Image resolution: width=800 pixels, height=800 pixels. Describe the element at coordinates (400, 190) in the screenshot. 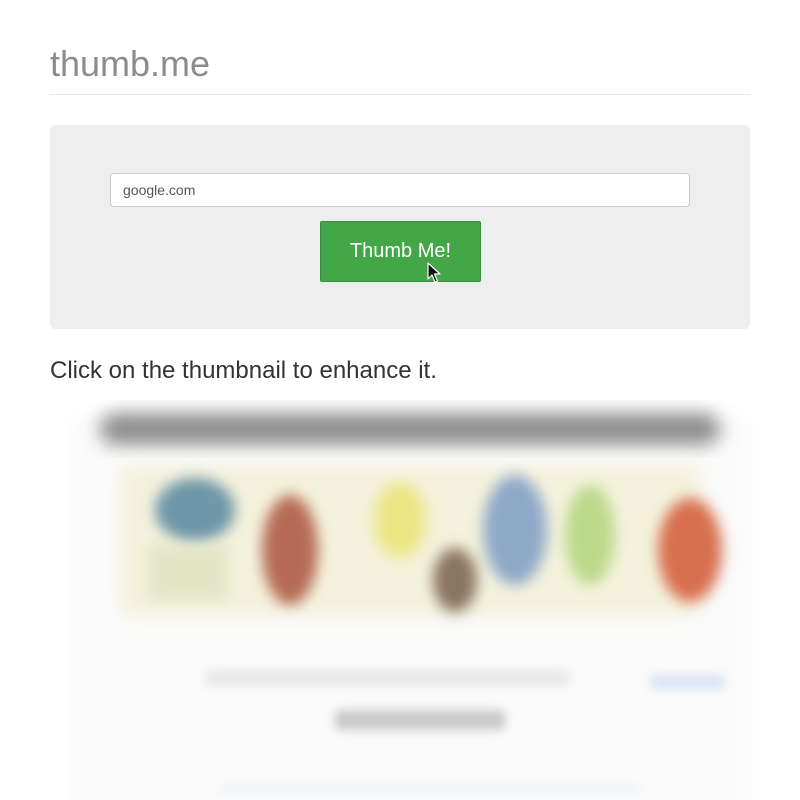

I see `url-input` at that location.